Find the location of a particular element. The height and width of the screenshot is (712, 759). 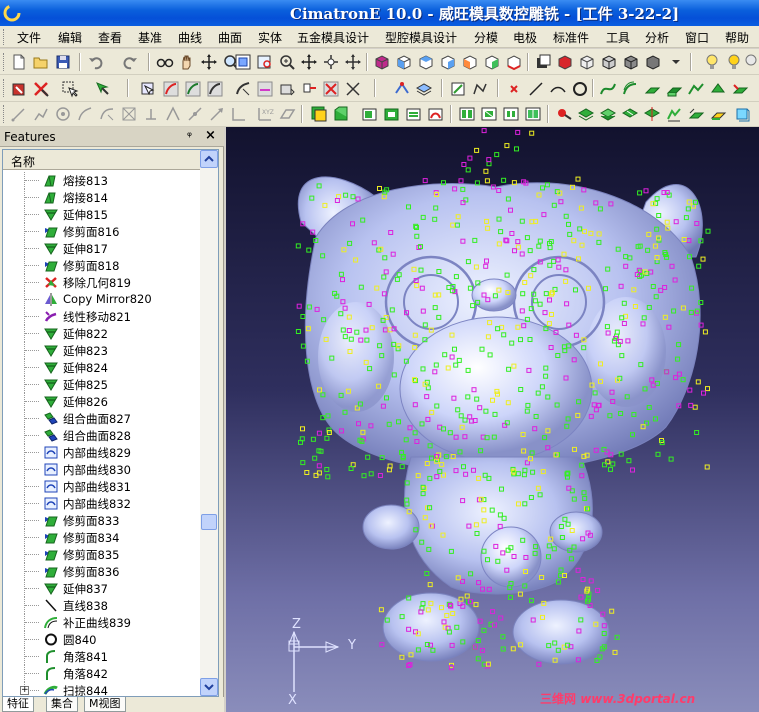

rotate-icon is located at coordinates (209, 62).